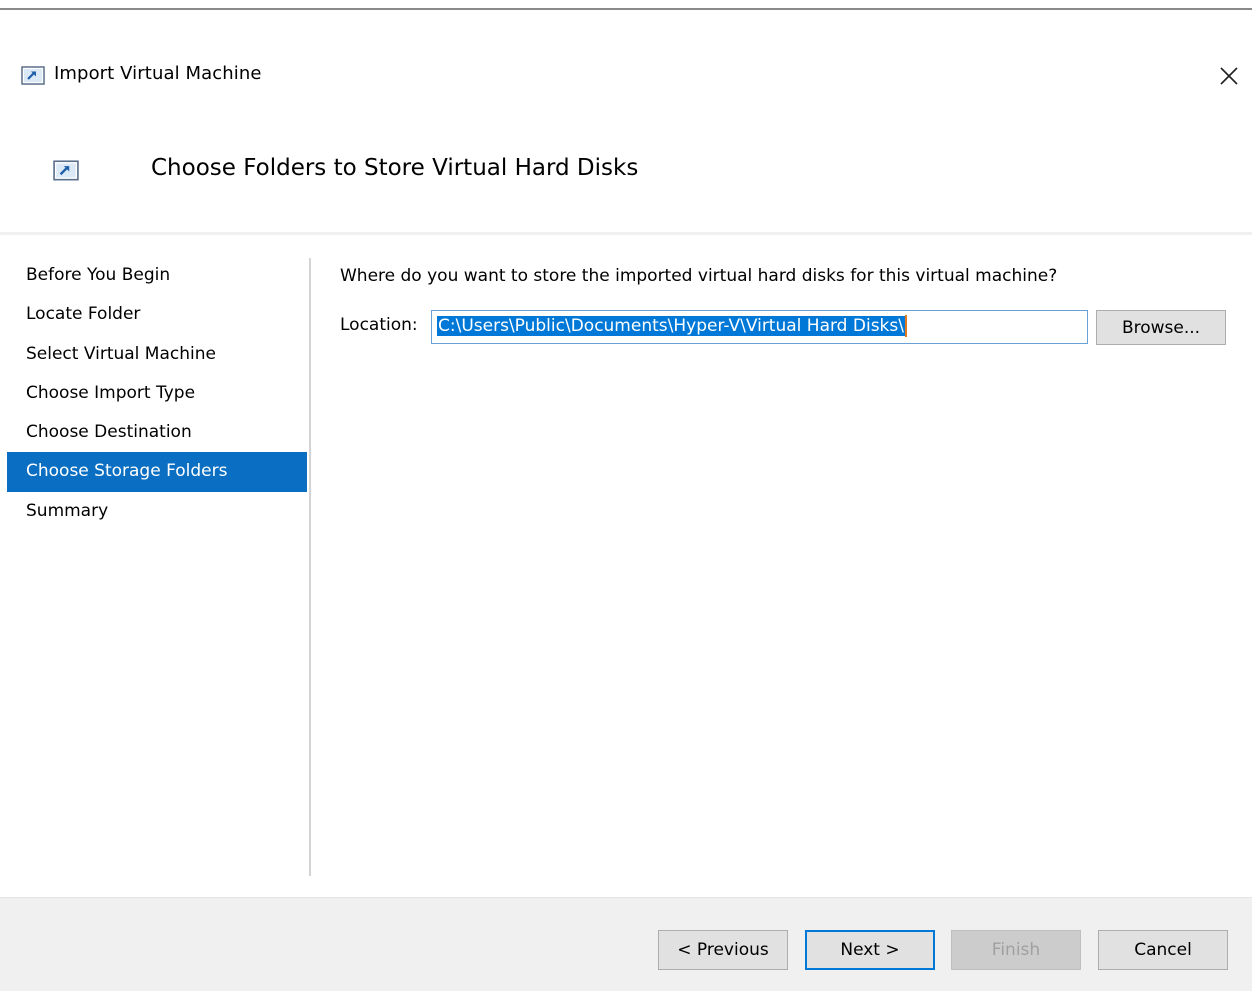 The height and width of the screenshot is (991, 1252). What do you see at coordinates (157, 314) in the screenshot?
I see `nav-item-locate-folder: Locate Folder` at bounding box center [157, 314].